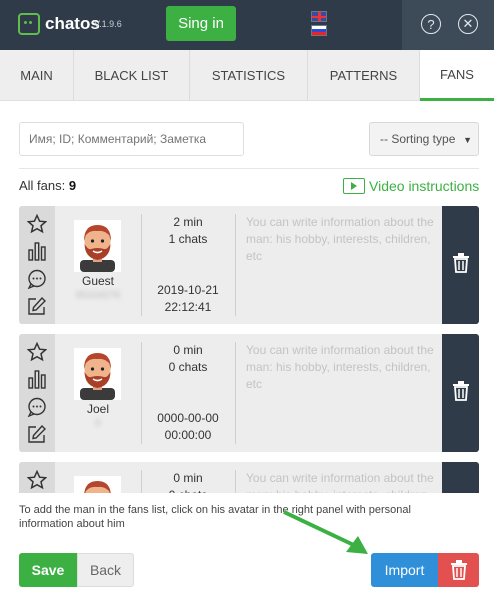 The width and height of the screenshot is (494, 598). Describe the element at coordinates (364, 75) in the screenshot. I see `tab-patterns: PATTERNS` at that location.